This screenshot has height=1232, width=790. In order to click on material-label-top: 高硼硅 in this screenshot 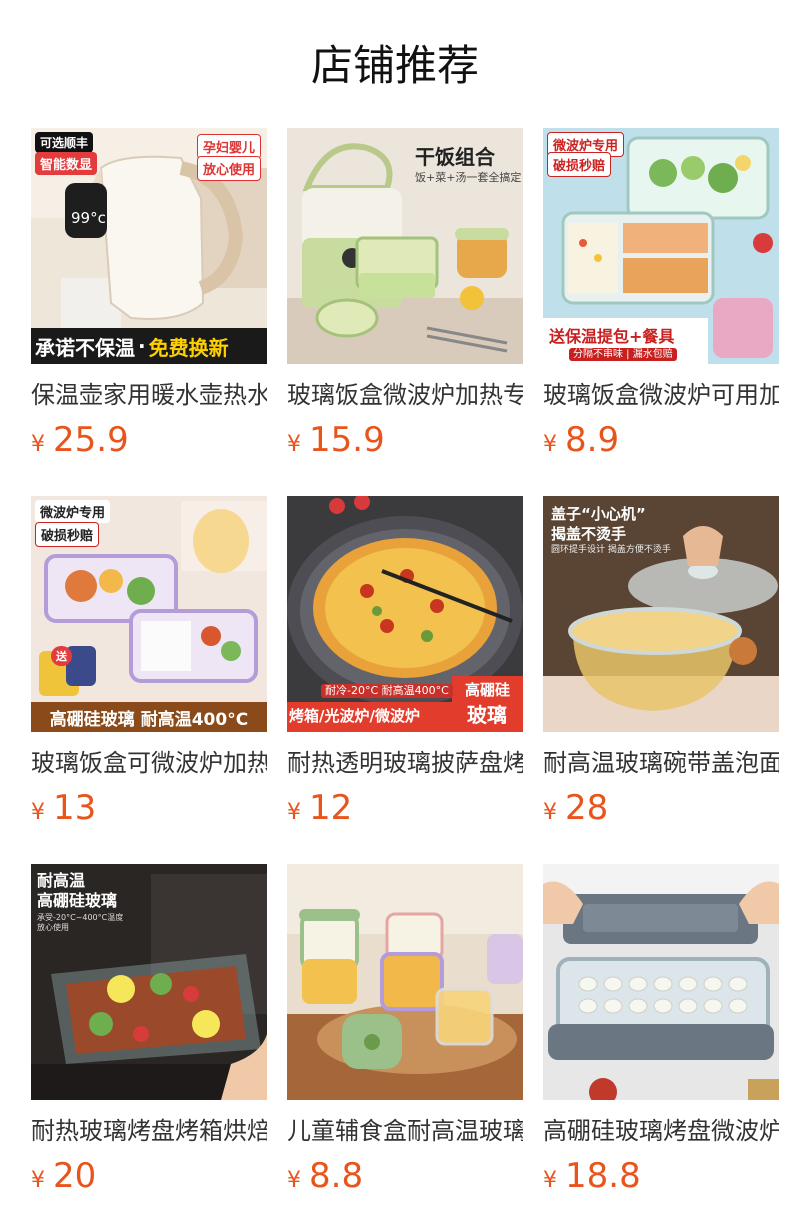, I will do `click(488, 690)`.